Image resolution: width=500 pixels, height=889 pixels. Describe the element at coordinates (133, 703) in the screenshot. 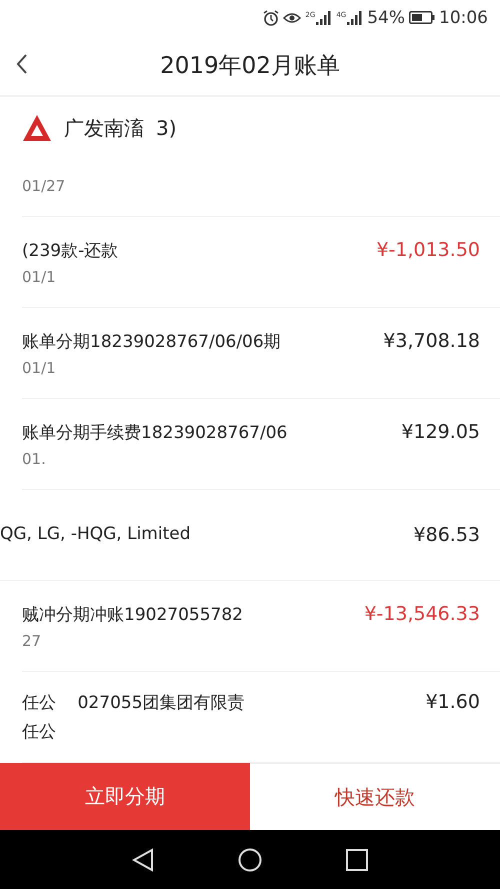

I see `transaction-title: 任公 027055团集团有限责` at that location.